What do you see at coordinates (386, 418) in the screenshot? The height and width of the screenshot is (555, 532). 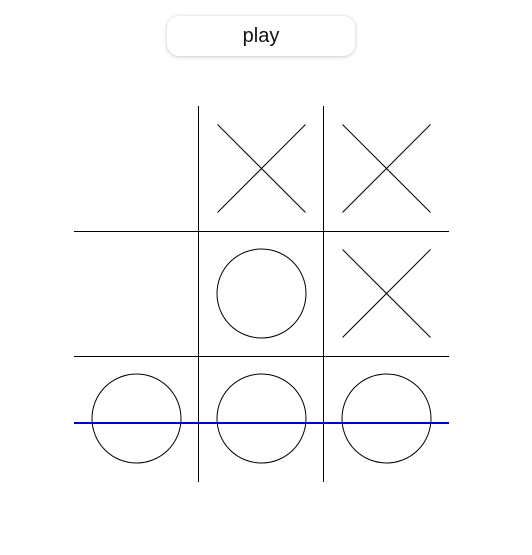 I see `board-cell-r3-c3` at bounding box center [386, 418].